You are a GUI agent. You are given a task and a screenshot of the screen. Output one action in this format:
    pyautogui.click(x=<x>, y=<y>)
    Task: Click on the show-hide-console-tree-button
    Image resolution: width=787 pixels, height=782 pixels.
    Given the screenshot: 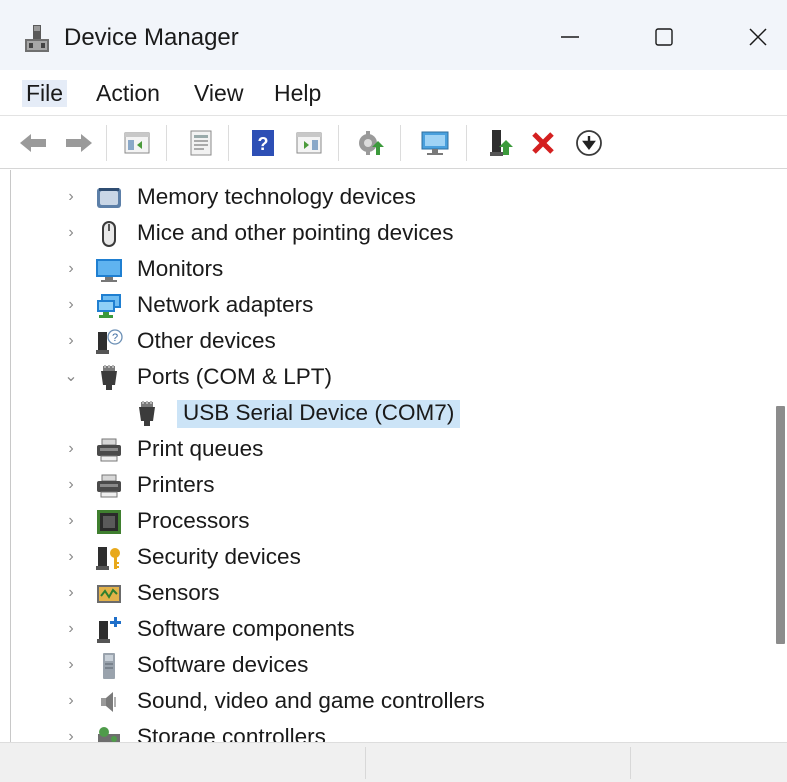 What is the action you would take?
    pyautogui.click(x=137, y=143)
    